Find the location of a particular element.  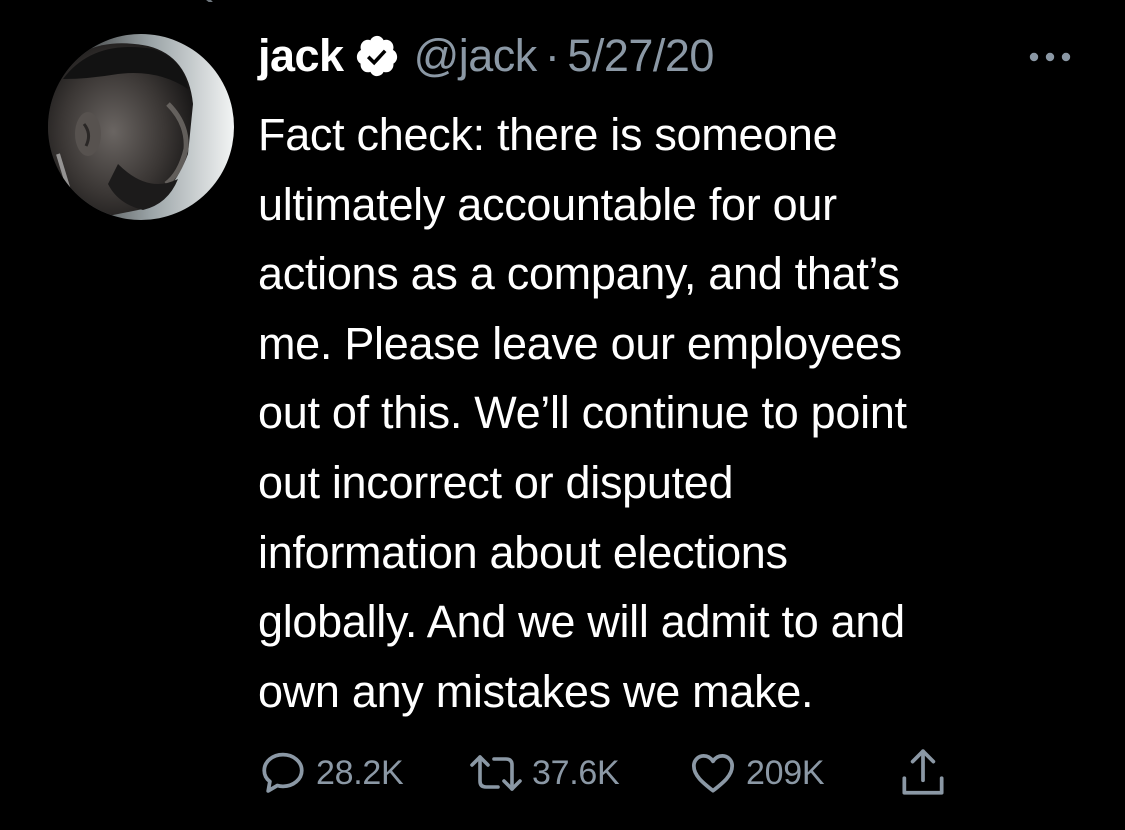

previous-item-sliver is located at coordinates (390, 1).